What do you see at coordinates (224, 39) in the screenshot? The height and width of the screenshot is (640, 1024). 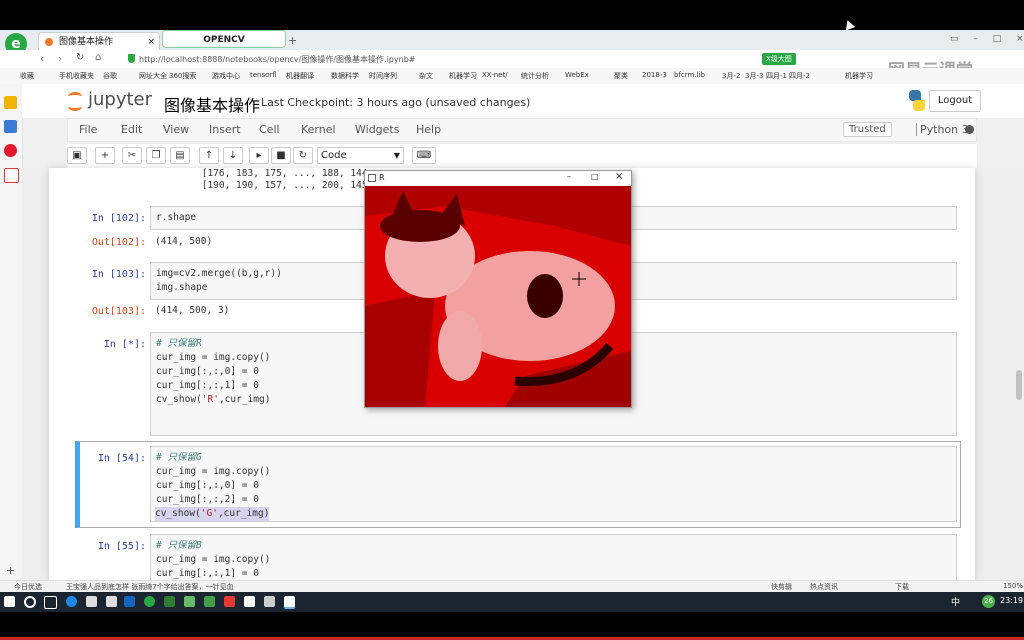 I see `tab-opencv: OPENCV` at bounding box center [224, 39].